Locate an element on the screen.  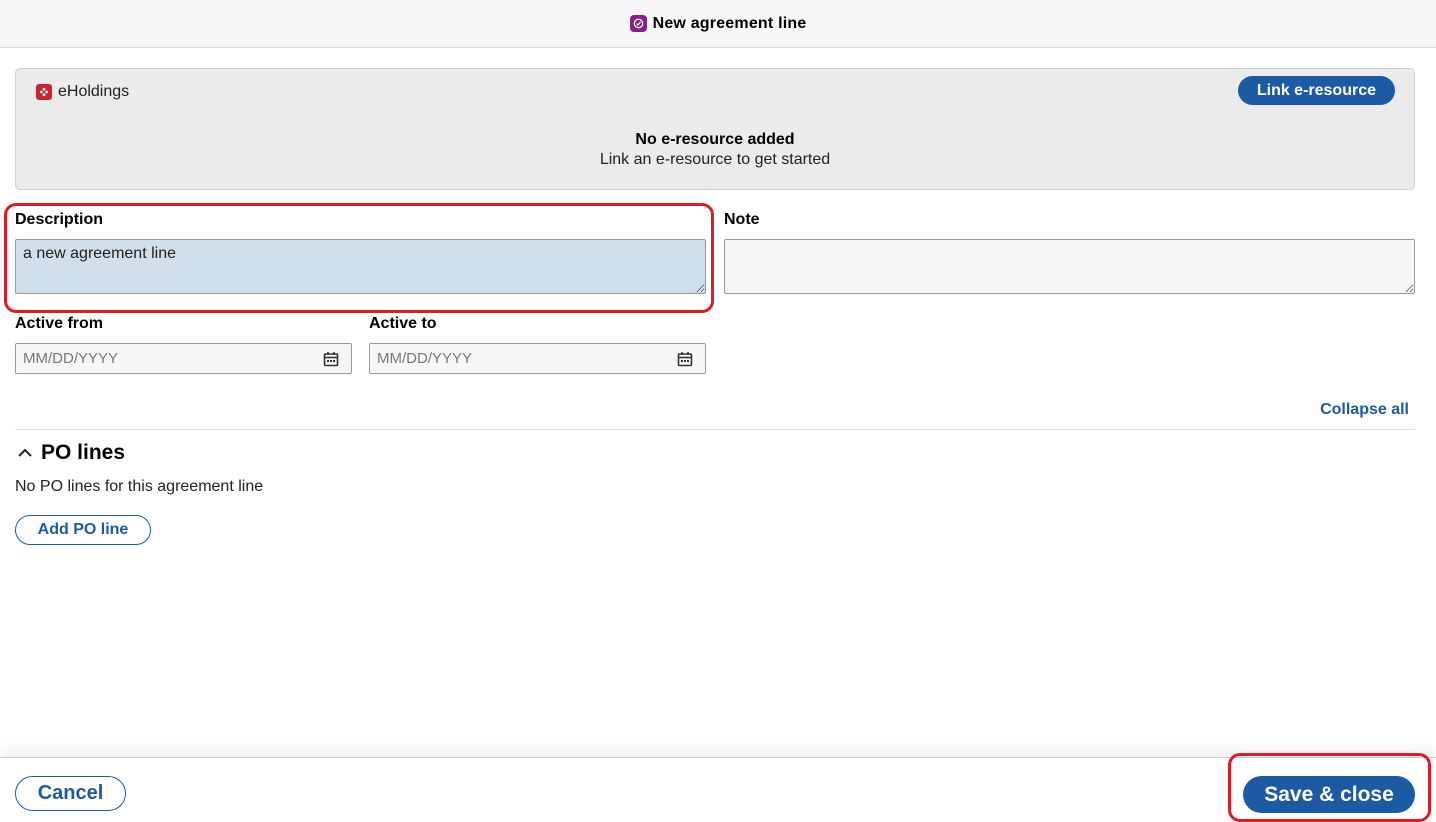
active-from-label: Active from is located at coordinates (59, 323).